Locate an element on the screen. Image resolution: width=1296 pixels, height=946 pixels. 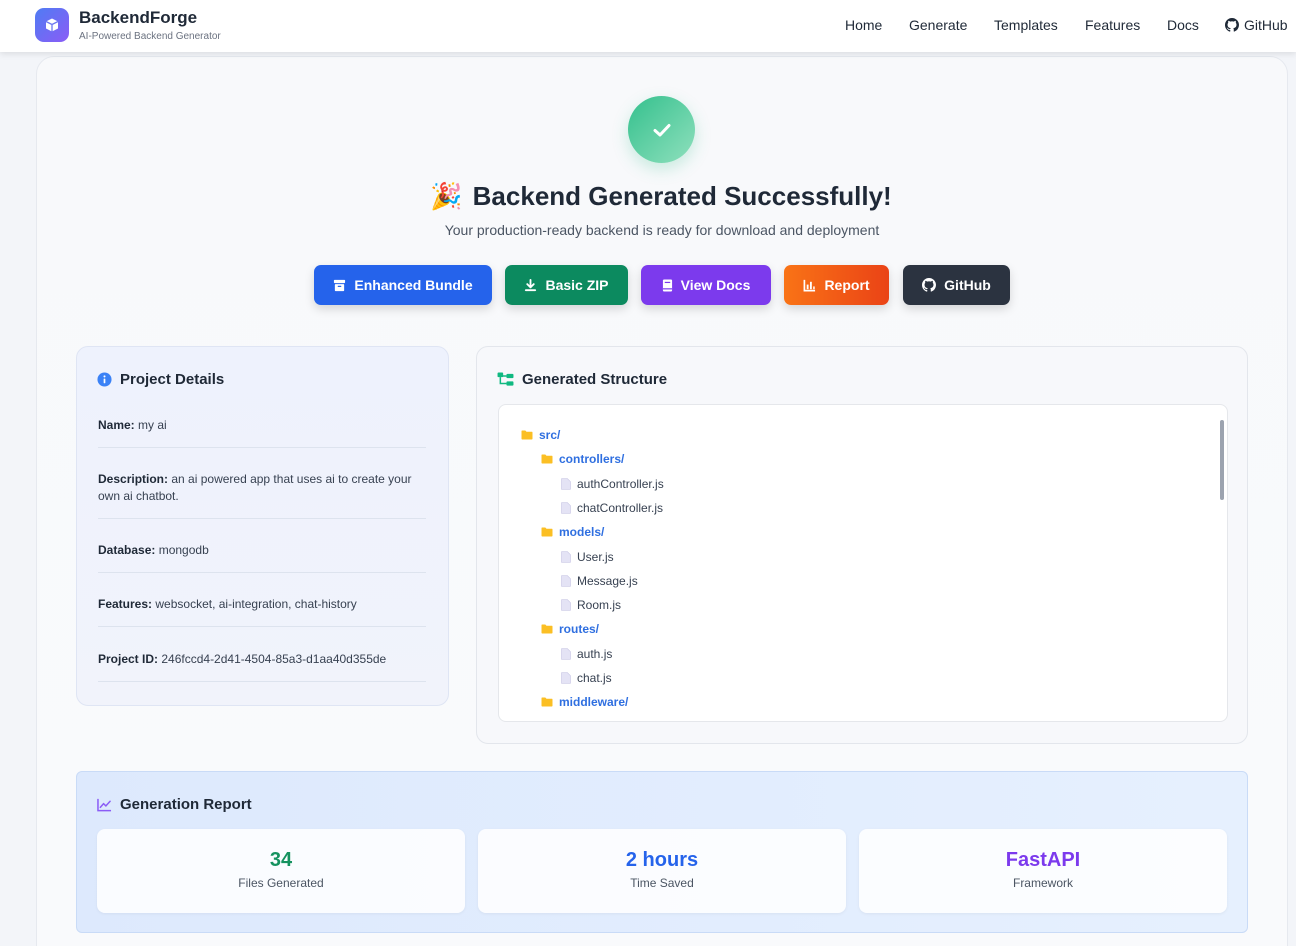
tree-folder: src/ is located at coordinates (540, 435).